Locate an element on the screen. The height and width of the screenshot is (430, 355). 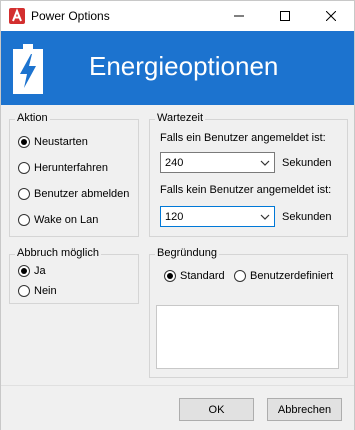
reason-textarea is located at coordinates (247, 337).